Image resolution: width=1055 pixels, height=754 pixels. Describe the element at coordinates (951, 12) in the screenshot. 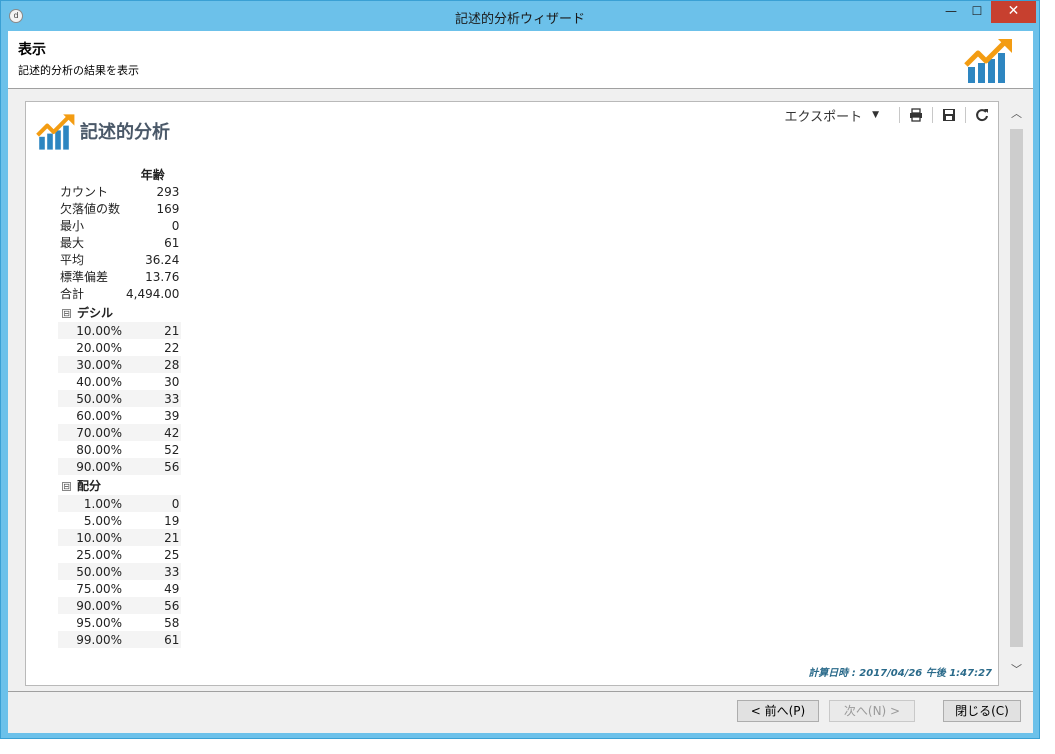

I see `minimize-button: —` at that location.